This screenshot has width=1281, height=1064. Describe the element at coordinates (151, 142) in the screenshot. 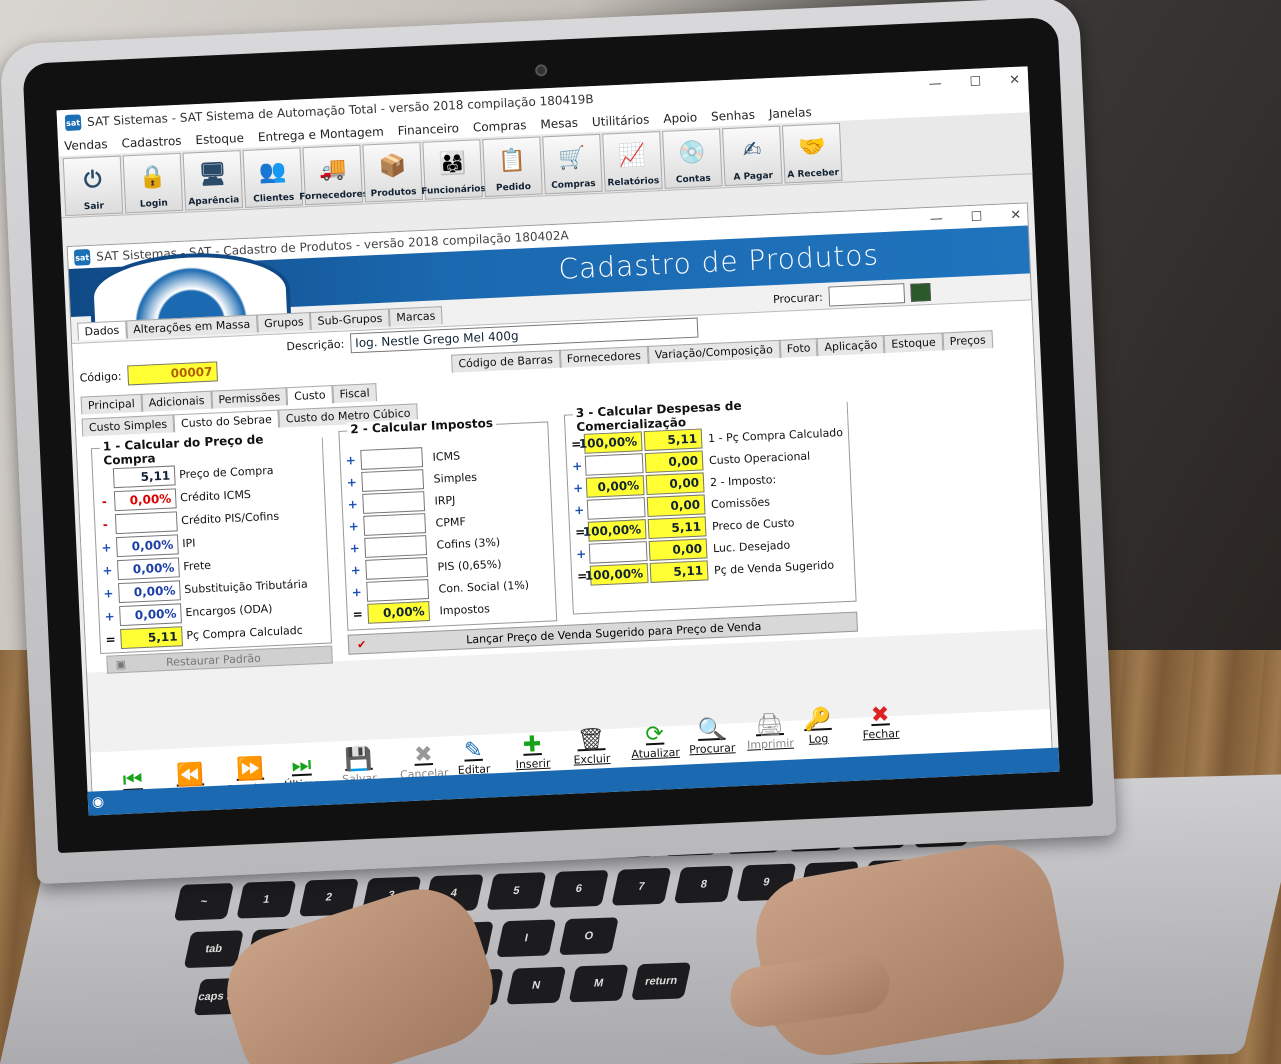

I see `menu-item-cadastros: Cadastros` at that location.